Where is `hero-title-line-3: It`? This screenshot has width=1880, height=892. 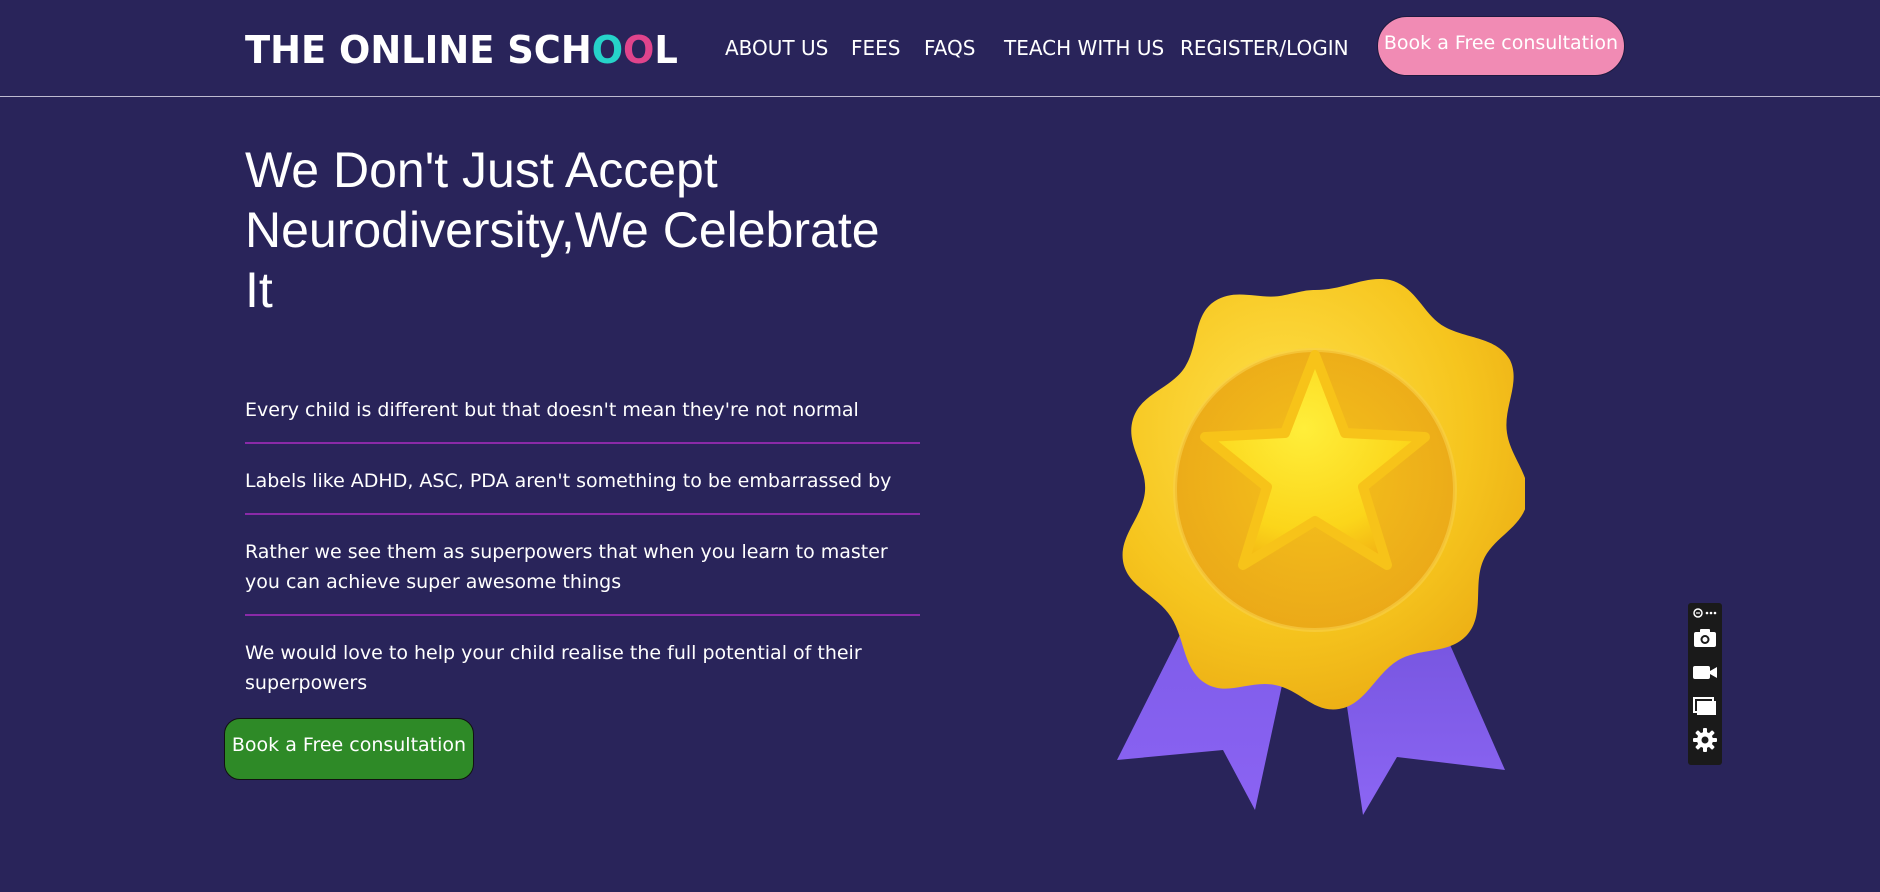 hero-title-line-3: It is located at coordinates (259, 290).